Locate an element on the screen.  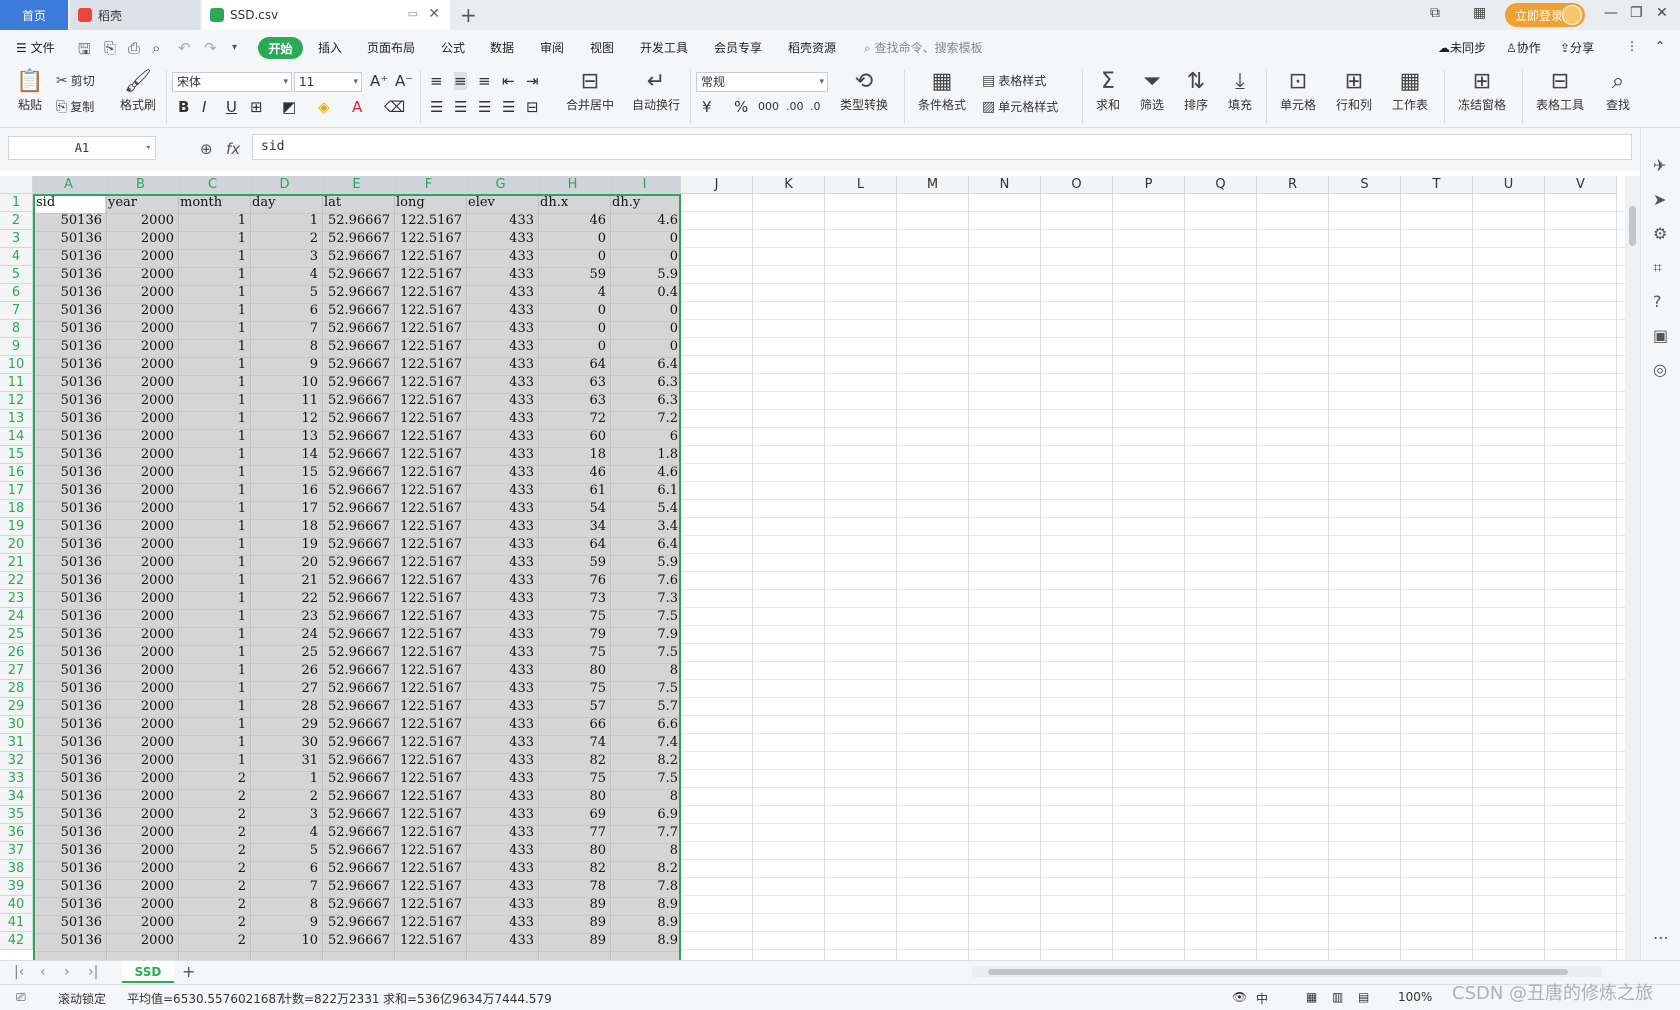
increase-font-icon: A⁺ is located at coordinates (379, 81).